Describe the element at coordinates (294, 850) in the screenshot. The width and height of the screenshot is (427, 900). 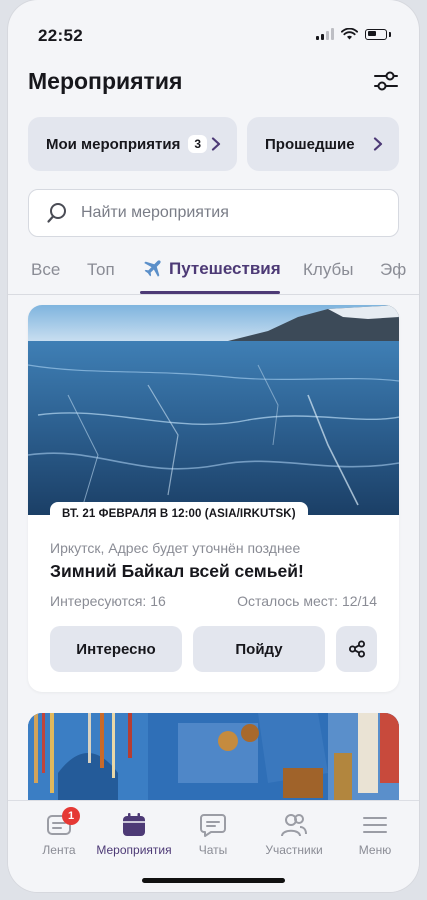
I see `nav-members-label: Участники` at that location.